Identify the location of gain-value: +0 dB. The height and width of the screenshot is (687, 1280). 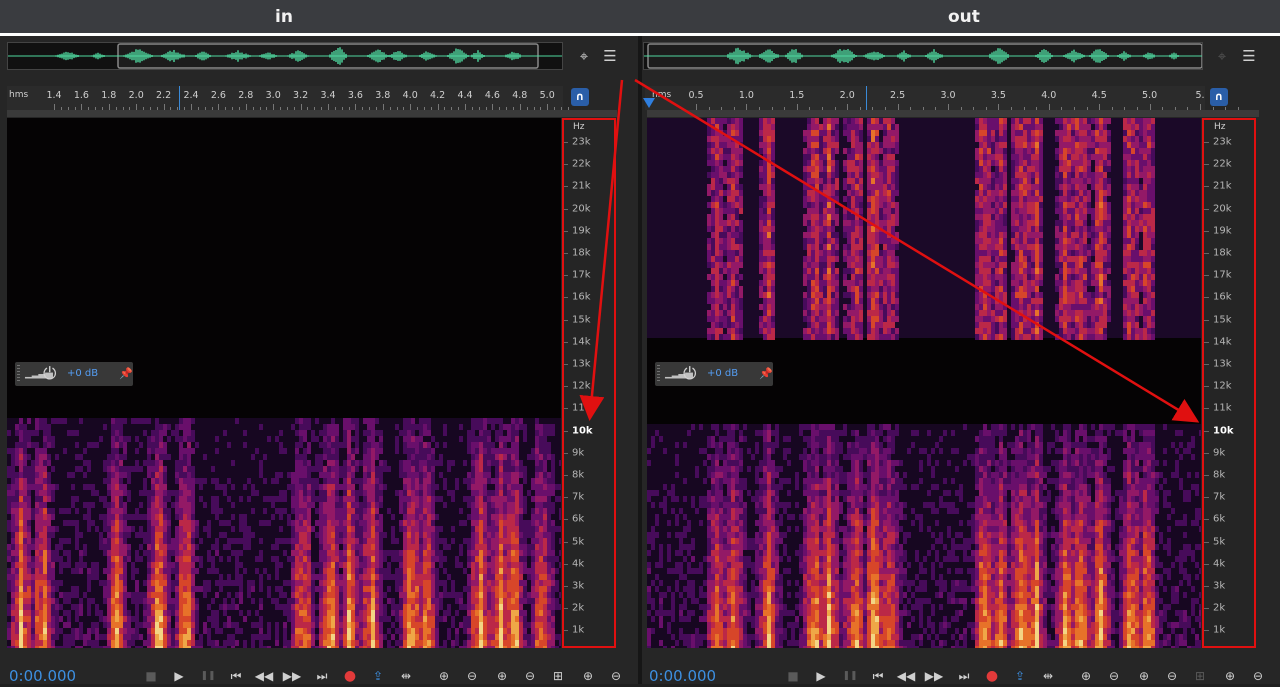
(82, 373).